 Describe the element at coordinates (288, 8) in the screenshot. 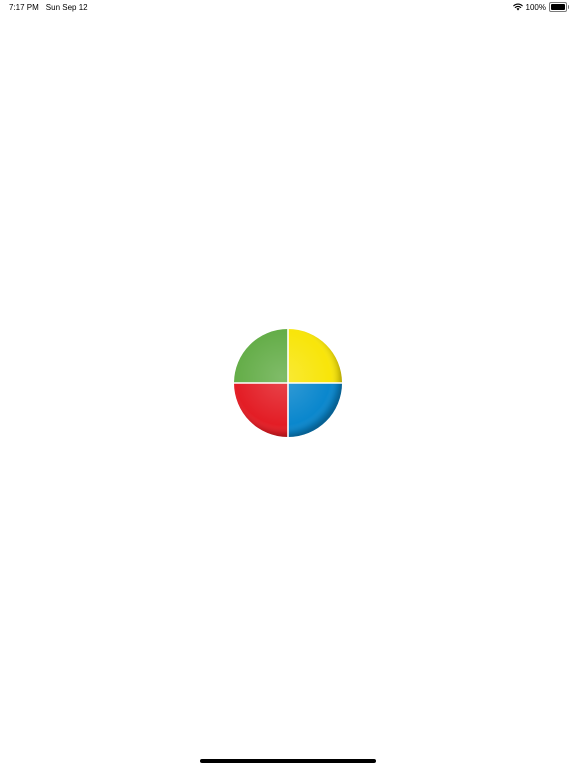

I see `status-bar: 7:17 PM Sun Sep 12 100%` at that location.